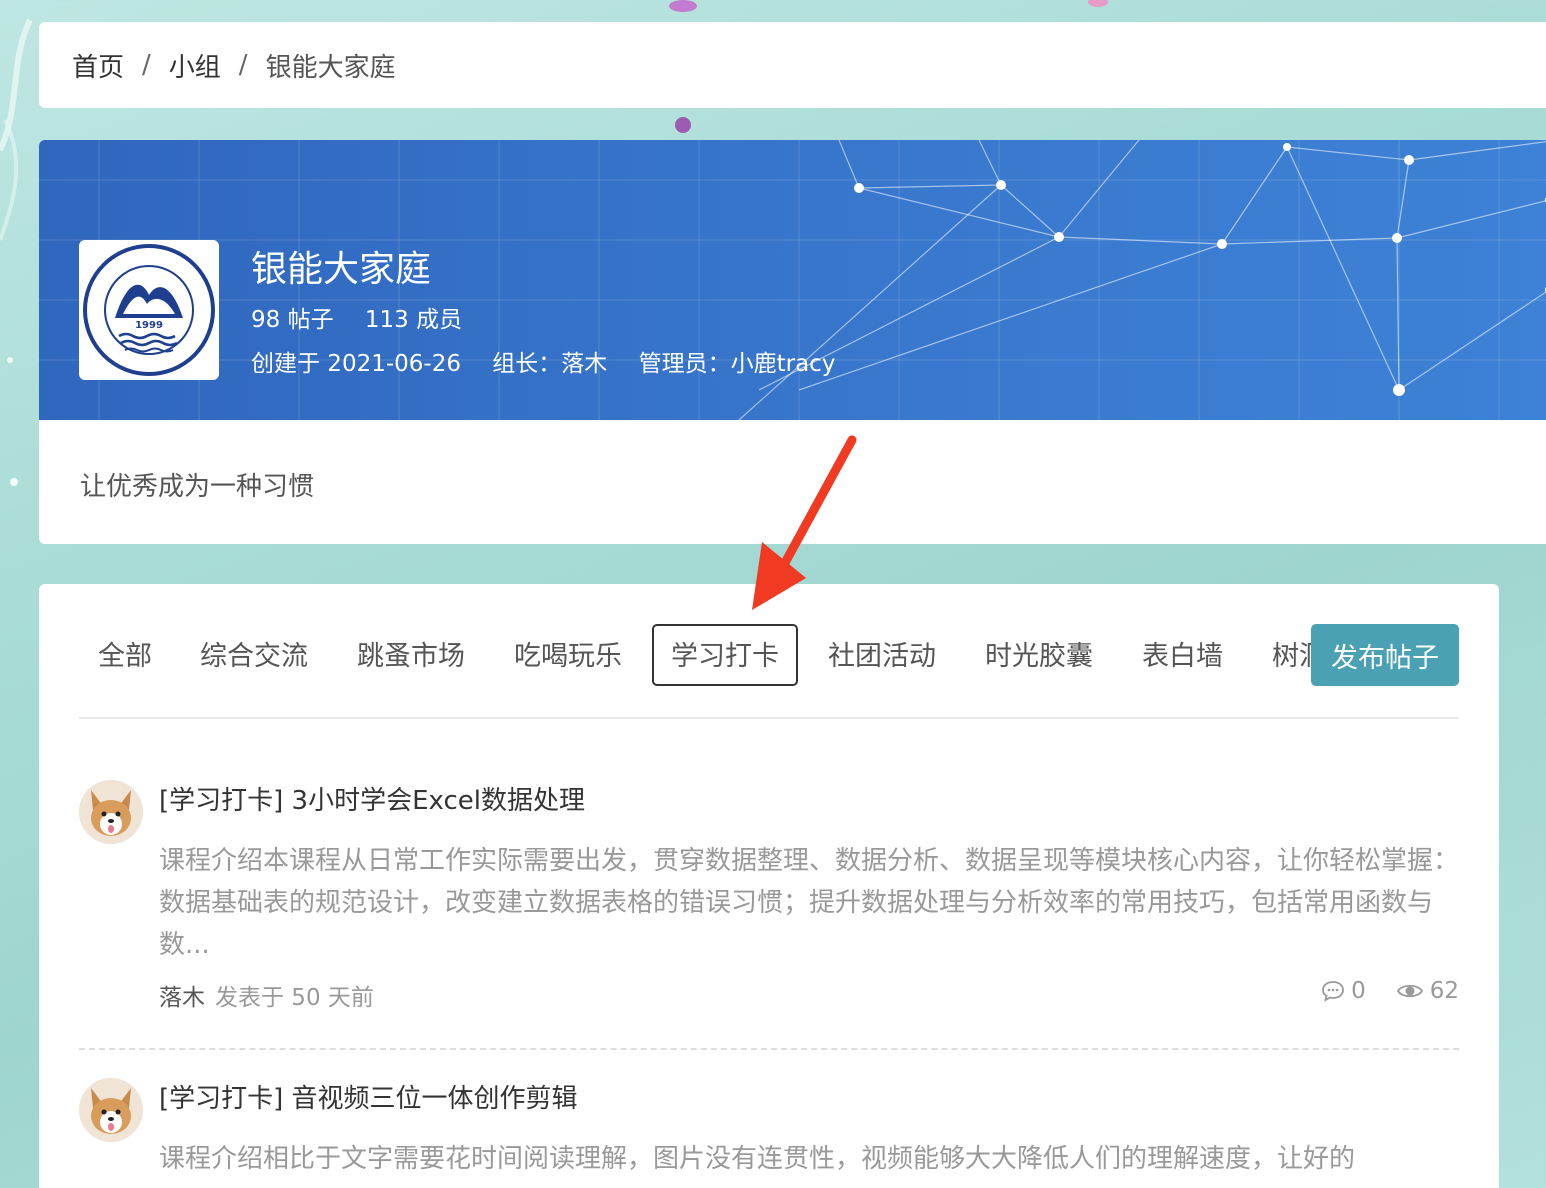 The height and width of the screenshot is (1188, 1546). I want to click on university-seal-icon: 1999, so click(149, 310).